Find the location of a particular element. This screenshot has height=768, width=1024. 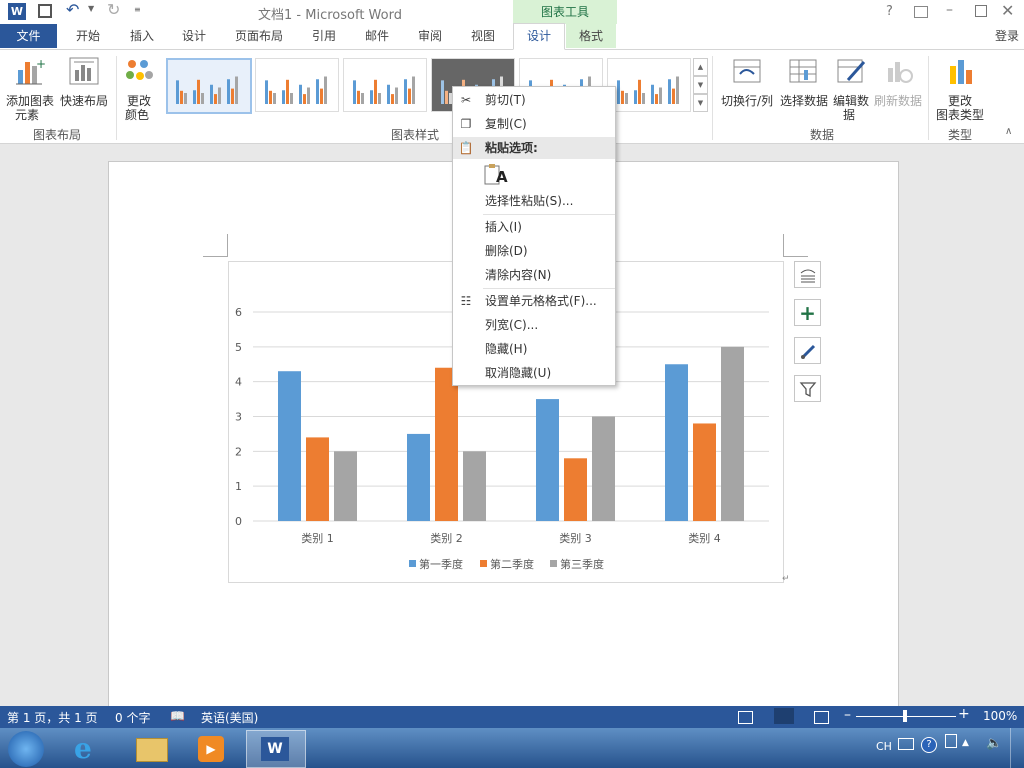

tab-chart-format: 格式 is located at coordinates (591, 36).